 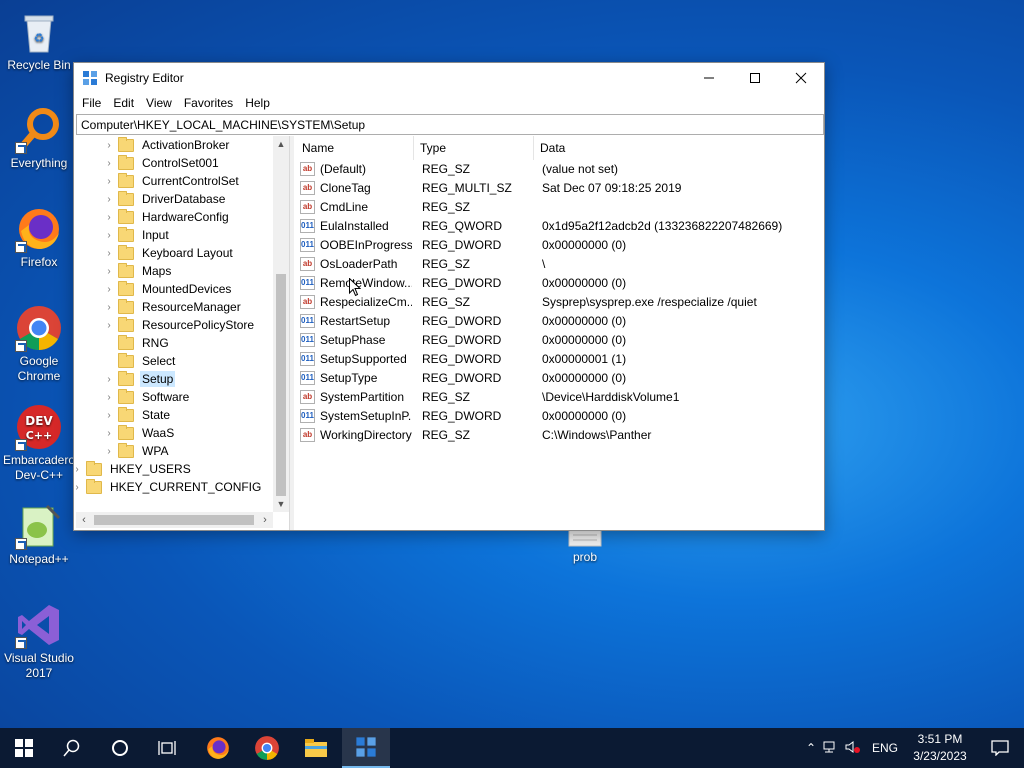 What do you see at coordinates (474, 148) in the screenshot?
I see `column-header-type: Type` at bounding box center [474, 148].